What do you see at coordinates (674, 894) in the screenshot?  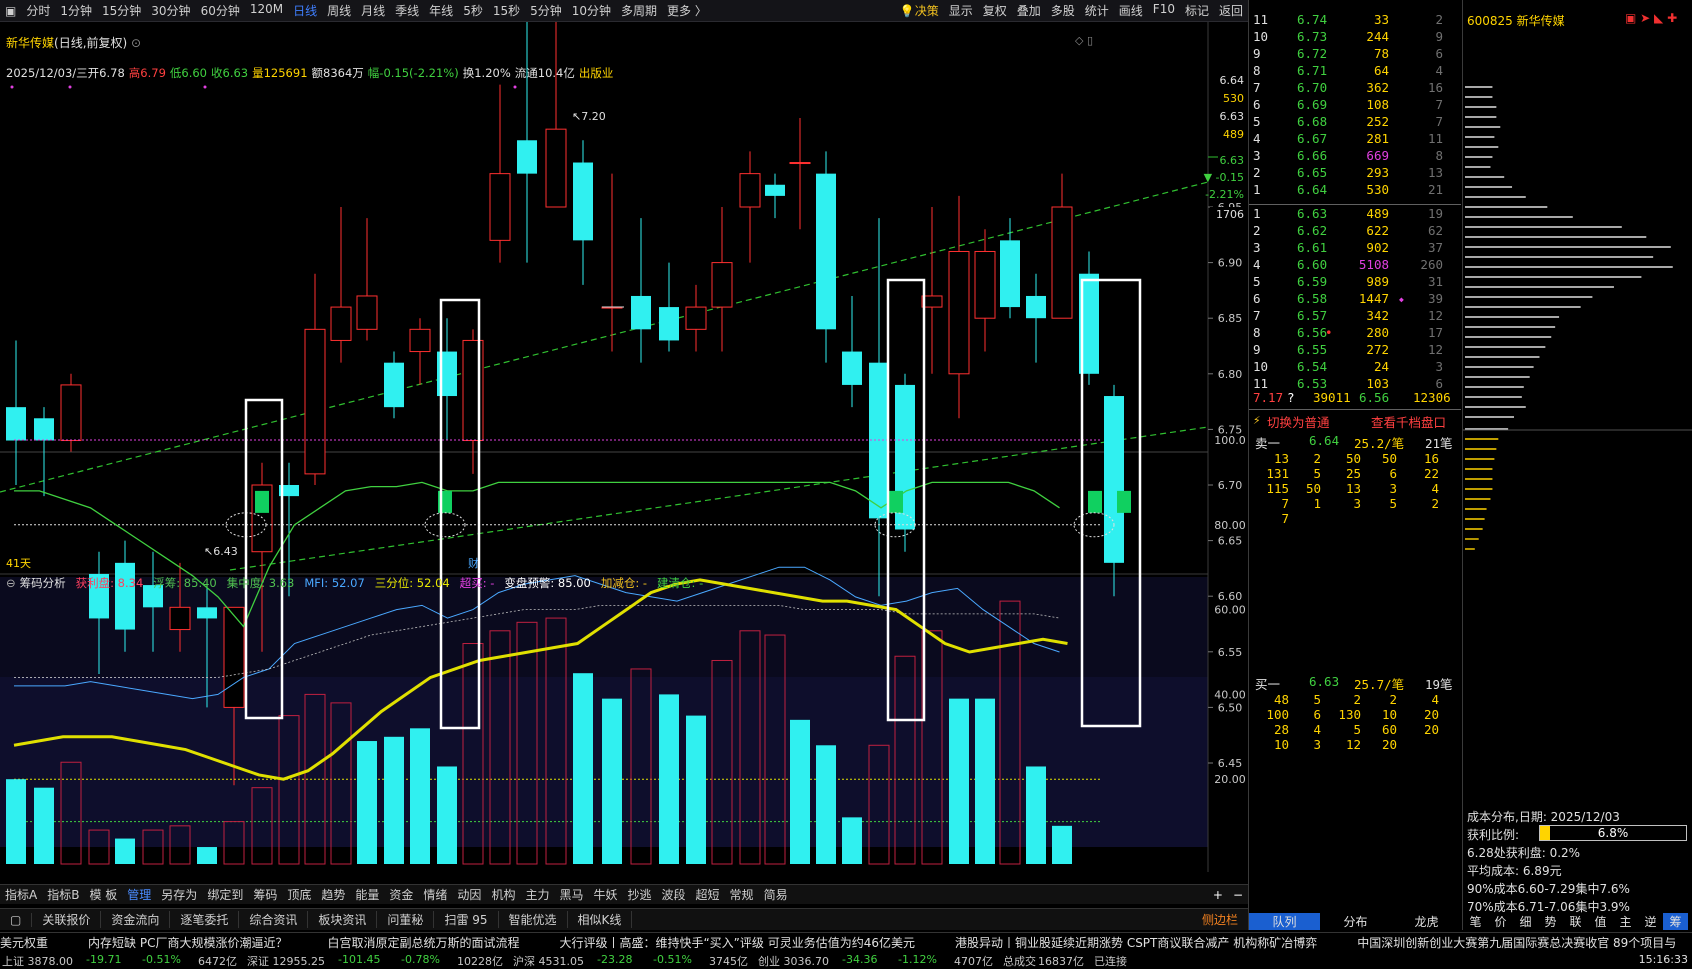 I see `indicator-tab-18: 波段` at bounding box center [674, 894].